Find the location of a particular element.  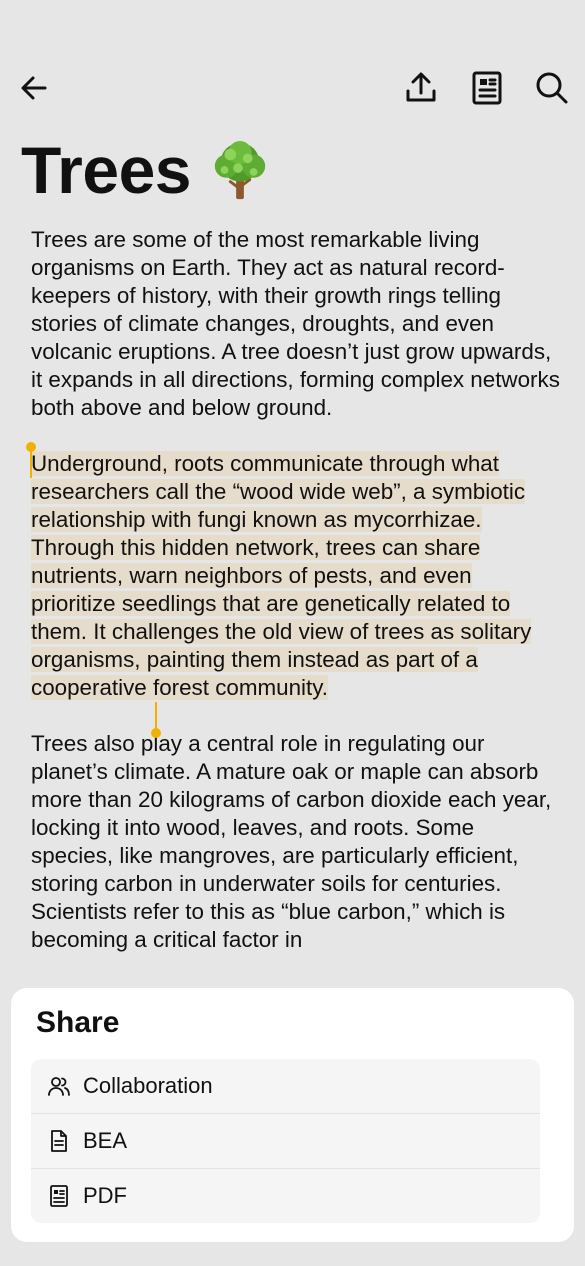

selection-end-handle is located at coordinates (156, 720).